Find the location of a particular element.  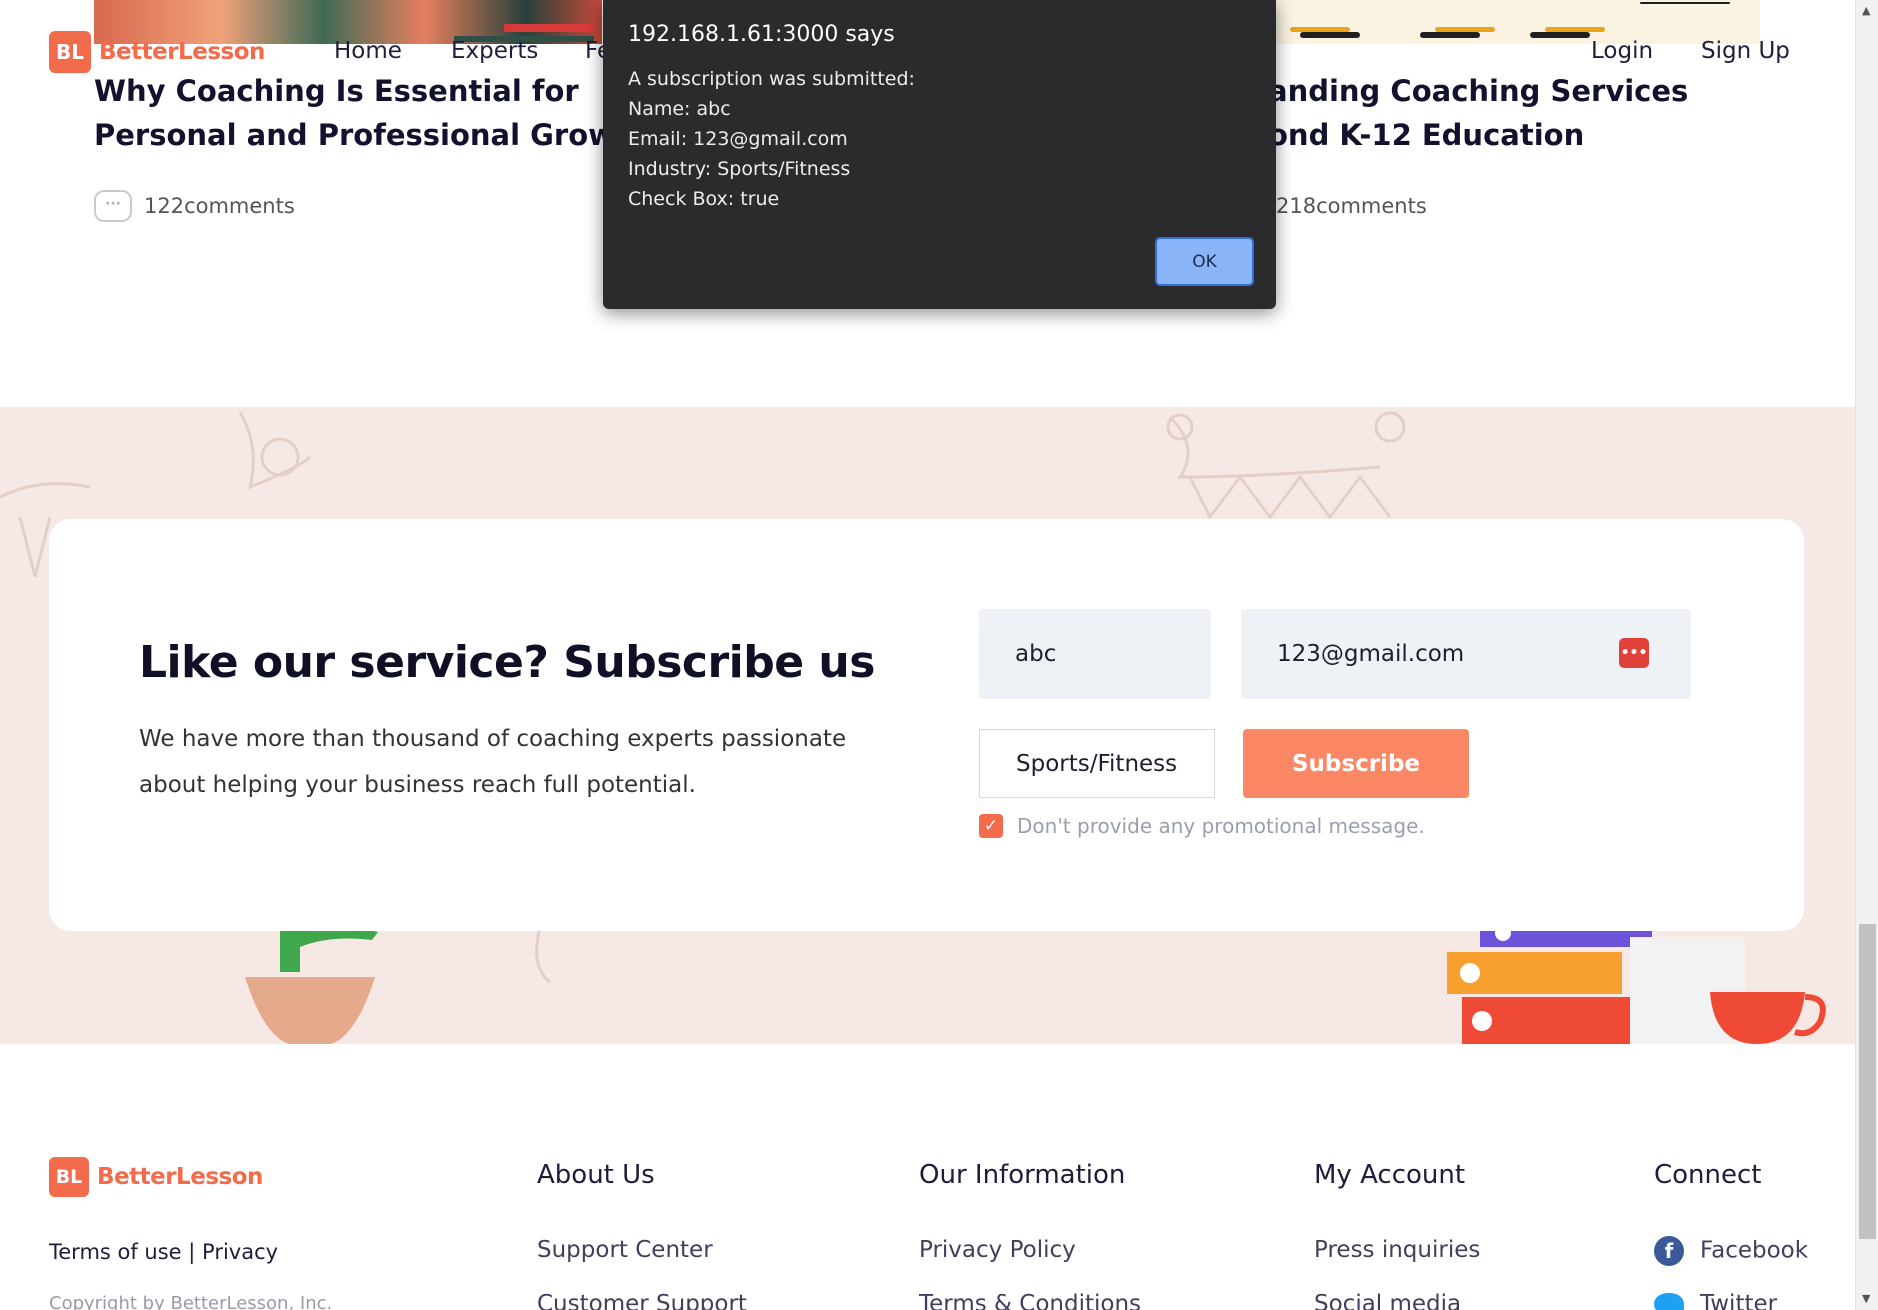

subscribe-heading: Like our service? Subscribe us is located at coordinates (507, 662).